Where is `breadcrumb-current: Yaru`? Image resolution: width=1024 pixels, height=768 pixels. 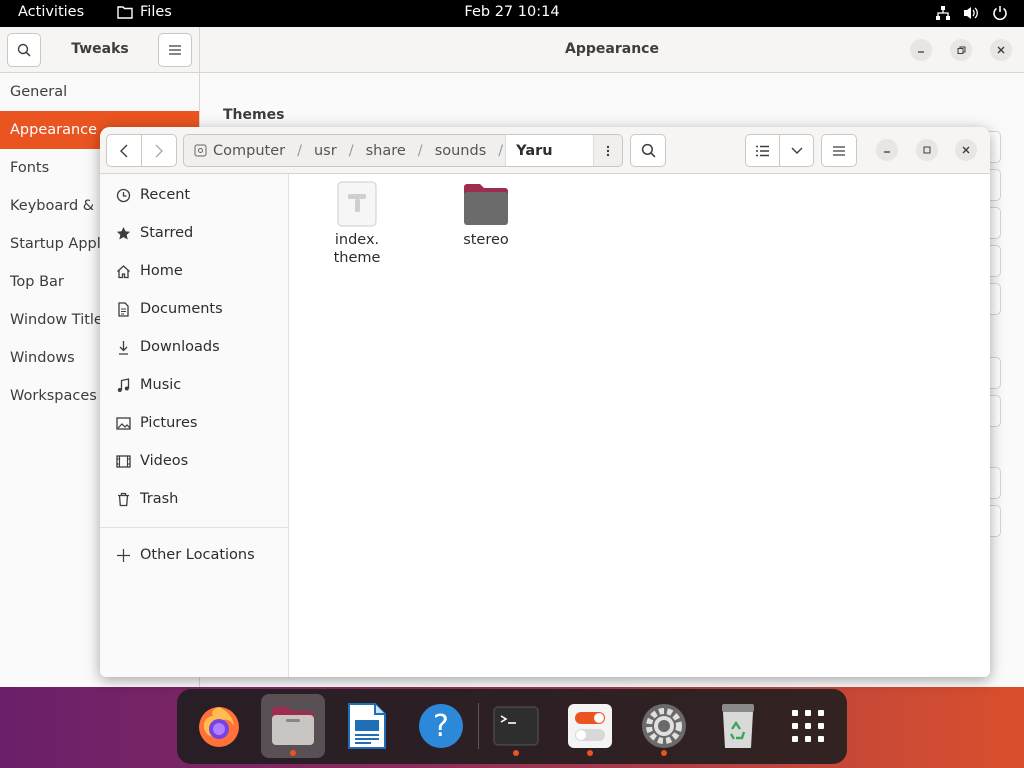
breadcrumb-current: Yaru is located at coordinates (549, 150).